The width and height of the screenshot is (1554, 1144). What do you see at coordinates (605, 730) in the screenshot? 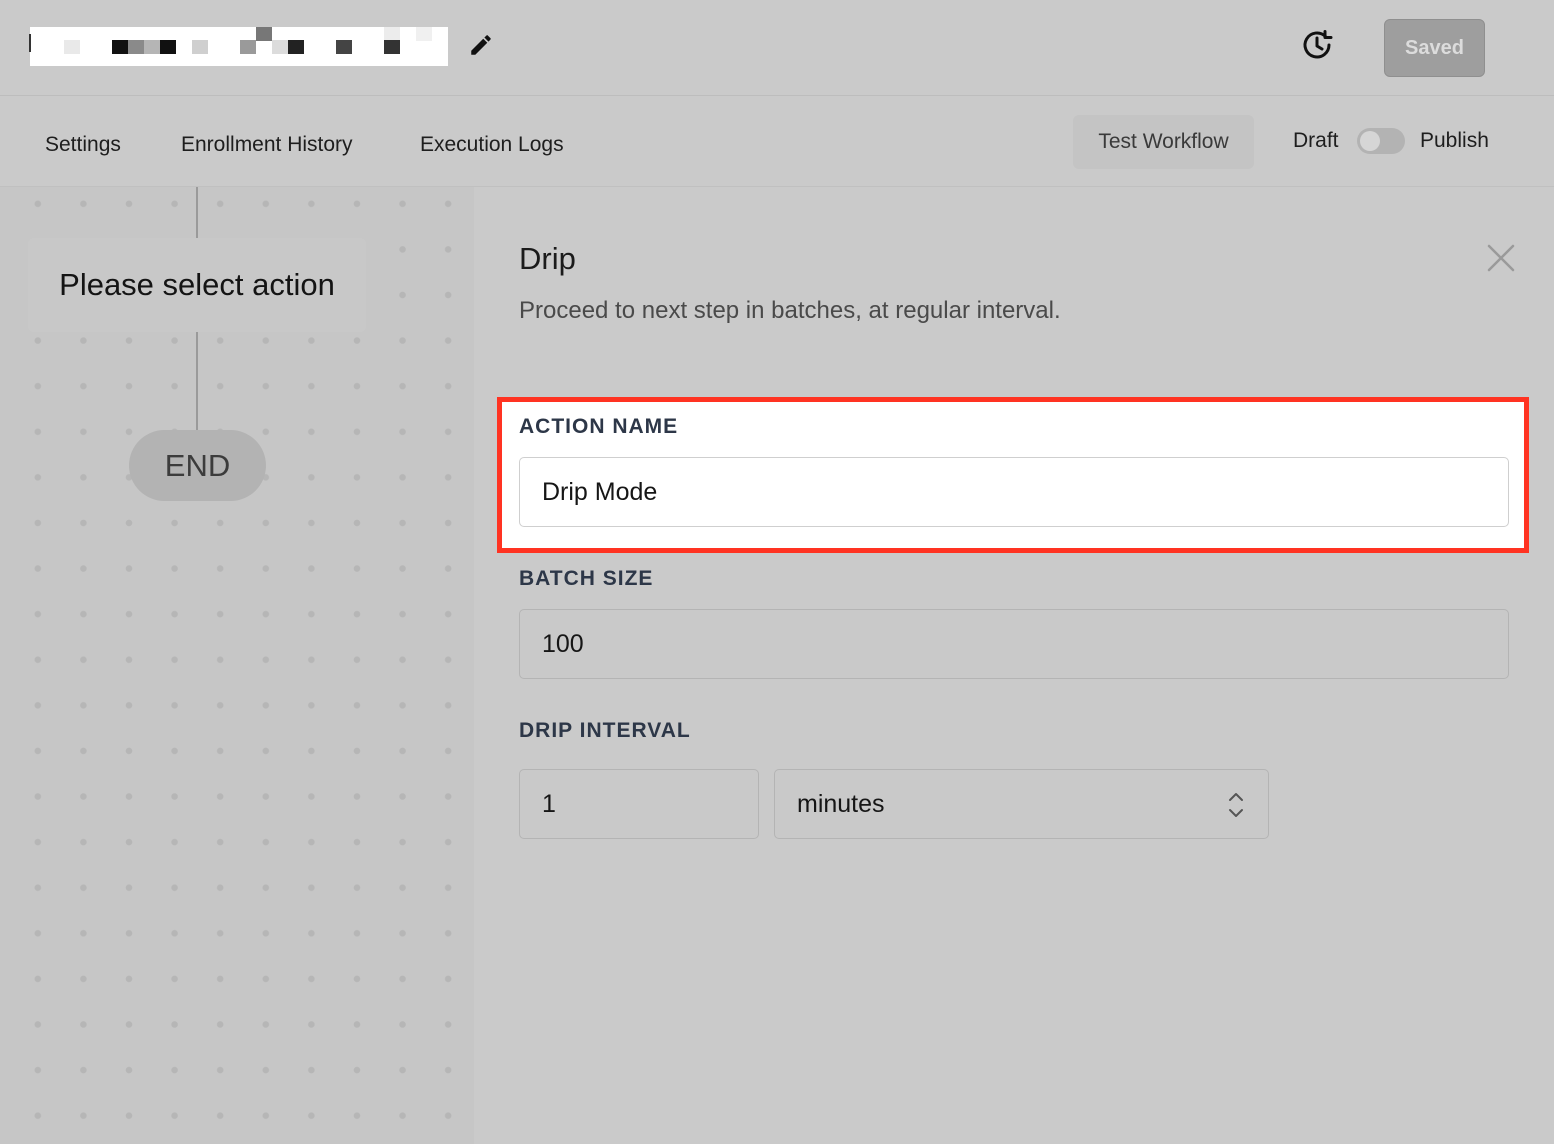
I see `drip-interval-label: DRIP INTERVAL` at bounding box center [605, 730].